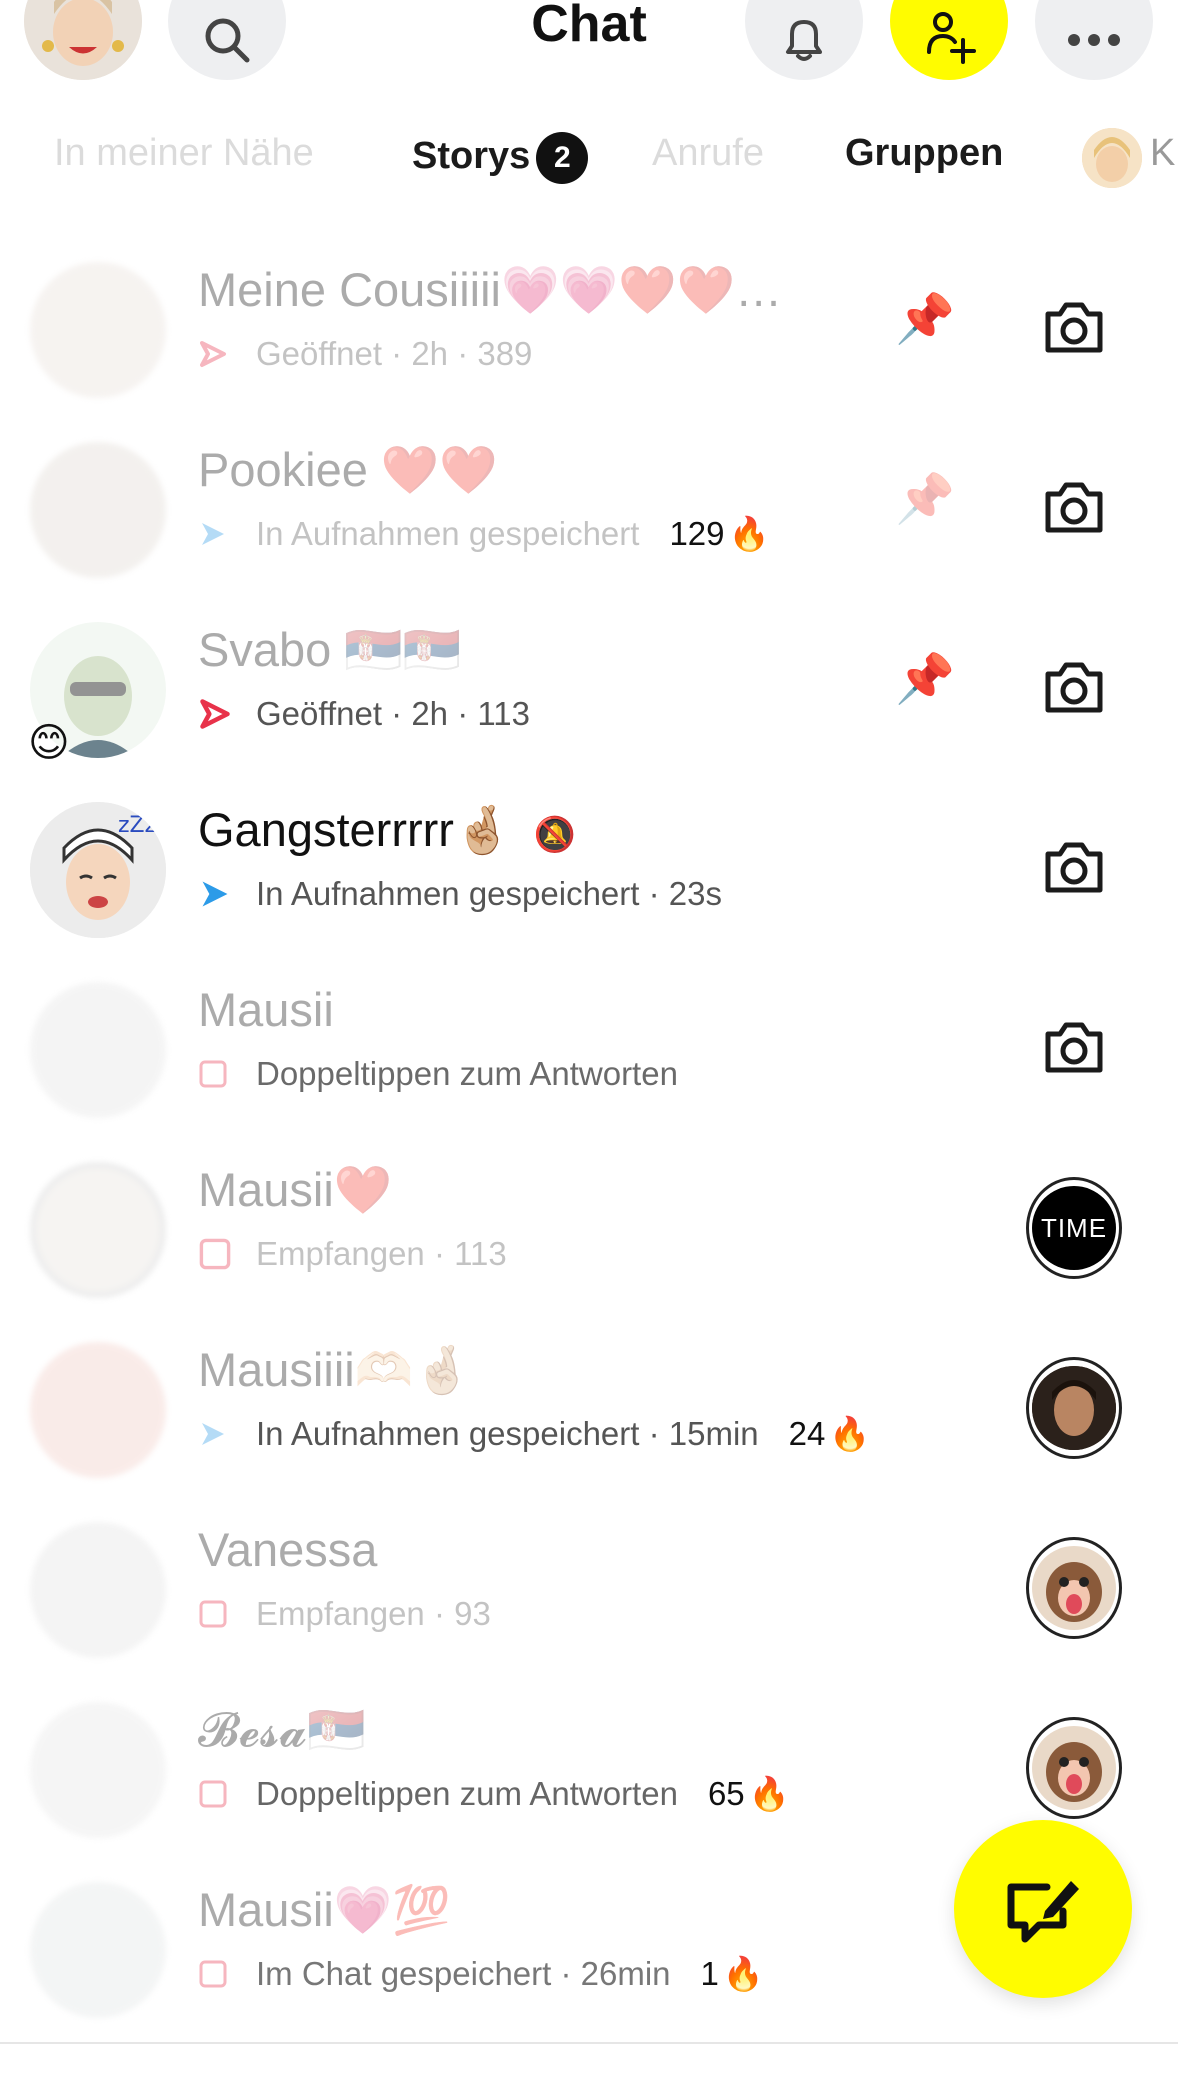  Describe the element at coordinates (1162, 153) in the screenshot. I see `tab-overflow: K` at that location.